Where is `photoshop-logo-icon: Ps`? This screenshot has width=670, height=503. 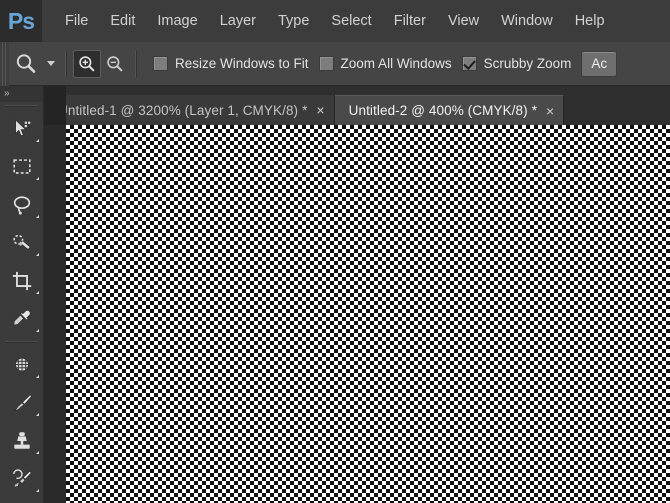 photoshop-logo-icon: Ps is located at coordinates (21, 21).